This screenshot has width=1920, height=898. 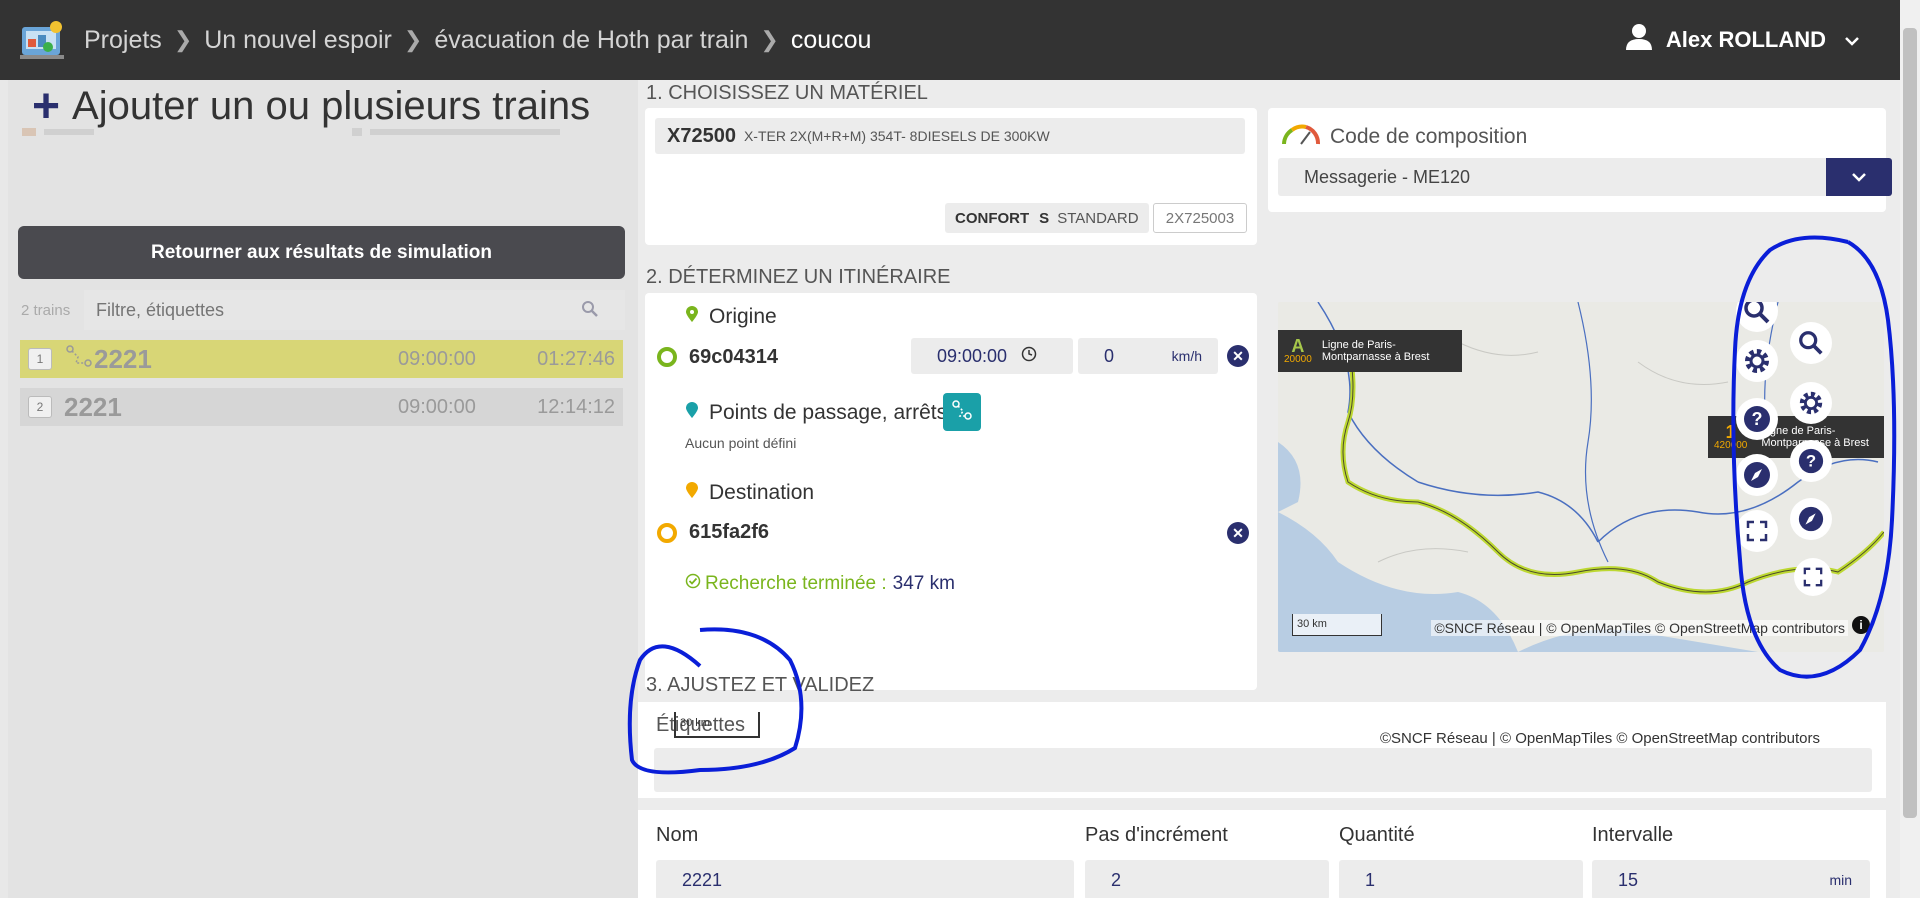 What do you see at coordinates (729, 532) in the screenshot?
I see `destination-value: 615fa2f6` at bounding box center [729, 532].